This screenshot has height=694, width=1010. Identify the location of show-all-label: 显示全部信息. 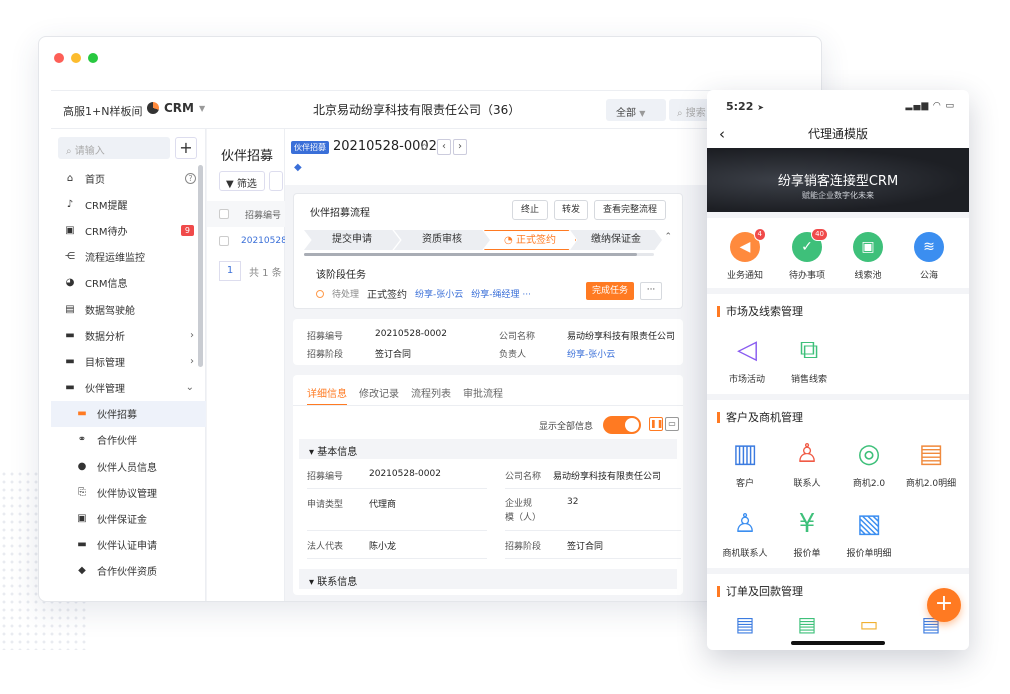
(566, 427).